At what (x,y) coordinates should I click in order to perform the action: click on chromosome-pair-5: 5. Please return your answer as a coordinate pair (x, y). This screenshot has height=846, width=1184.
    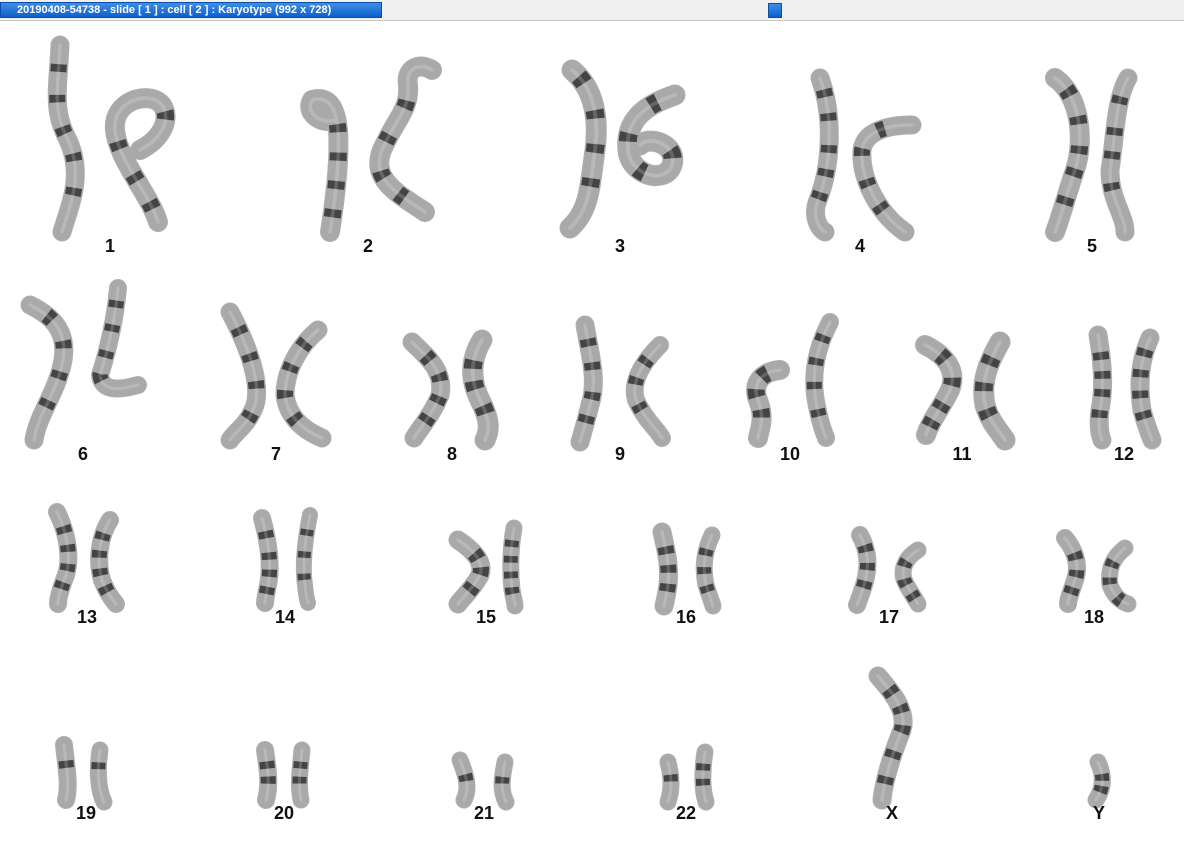
    Looking at the image, I should click on (1091, 162).